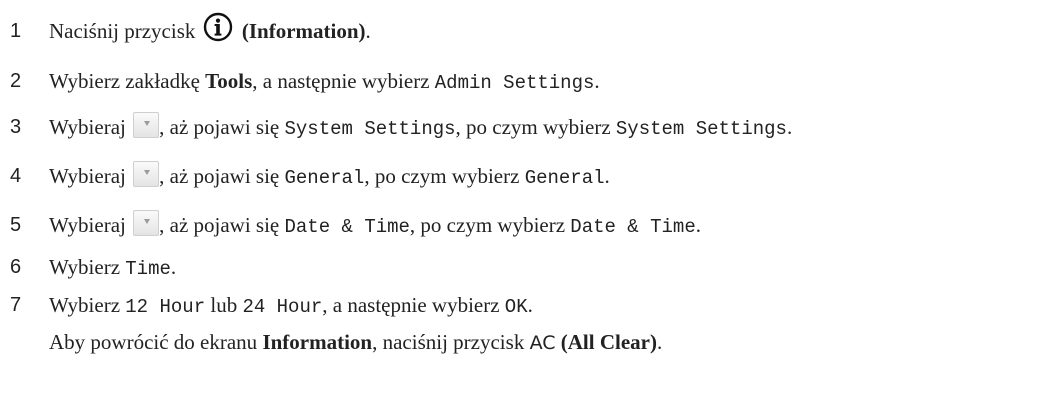  What do you see at coordinates (153, 342) in the screenshot?
I see `footer-text-part: Aby powrócić do ekranu` at bounding box center [153, 342].